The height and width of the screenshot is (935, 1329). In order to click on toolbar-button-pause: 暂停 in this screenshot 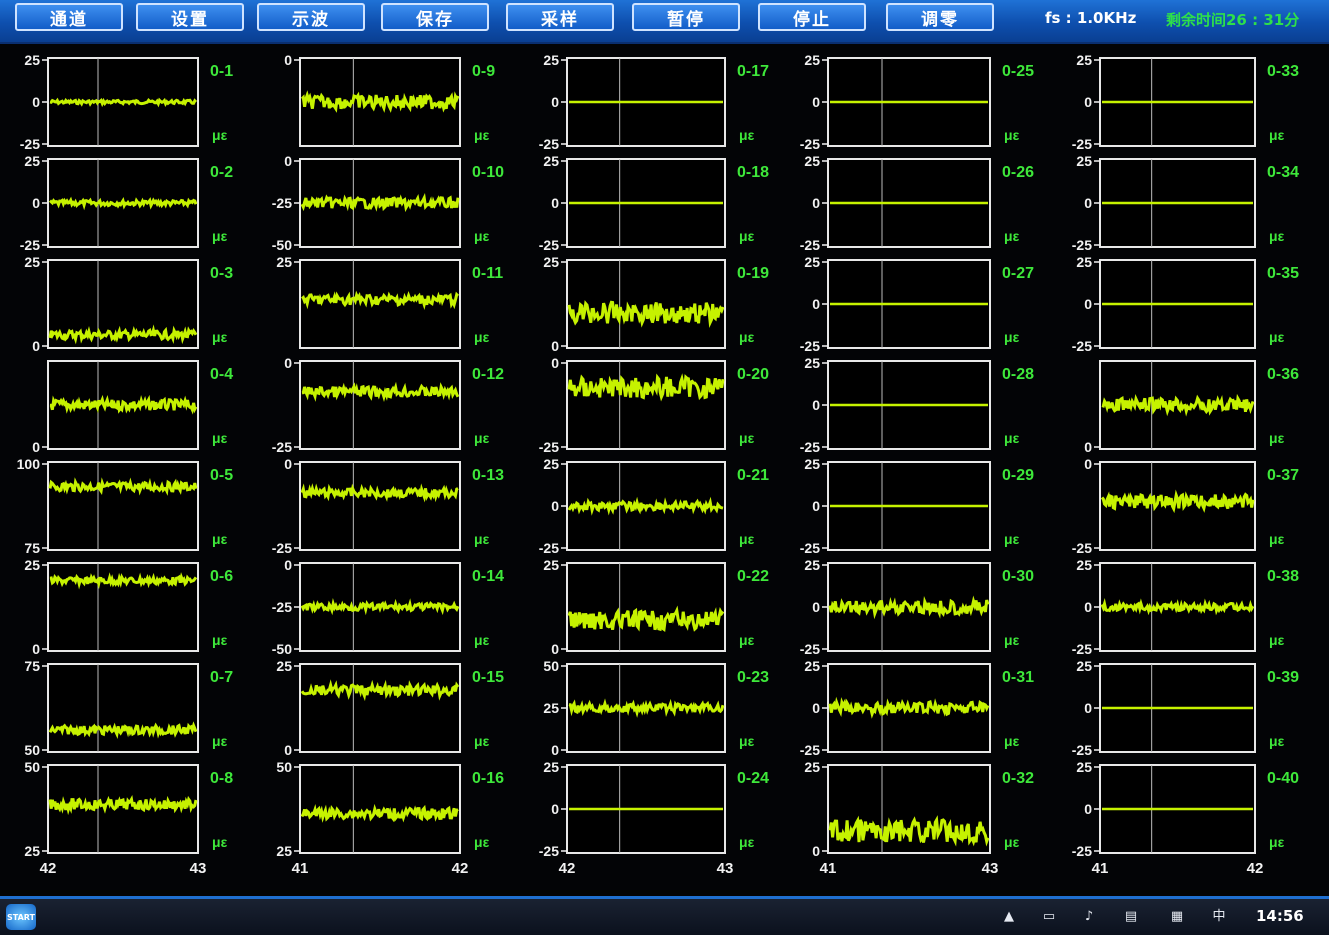, I will do `click(686, 17)`.